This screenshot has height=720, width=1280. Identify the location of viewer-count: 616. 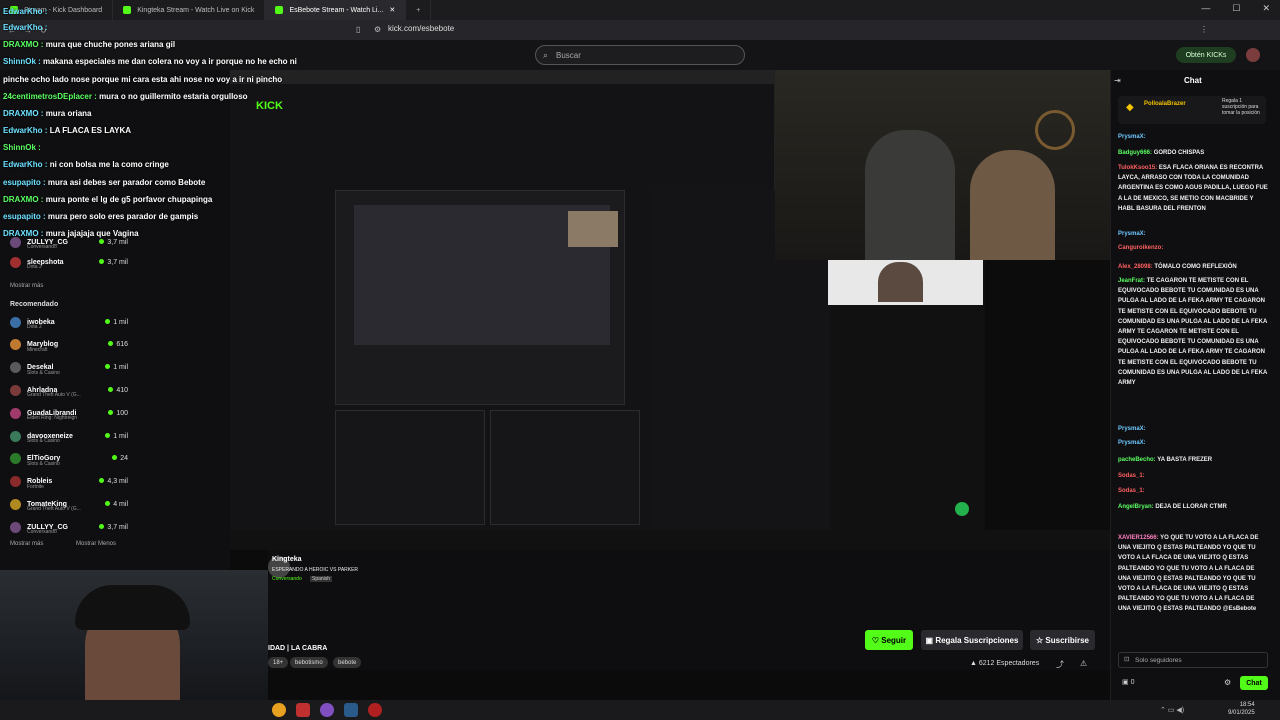
(122, 345).